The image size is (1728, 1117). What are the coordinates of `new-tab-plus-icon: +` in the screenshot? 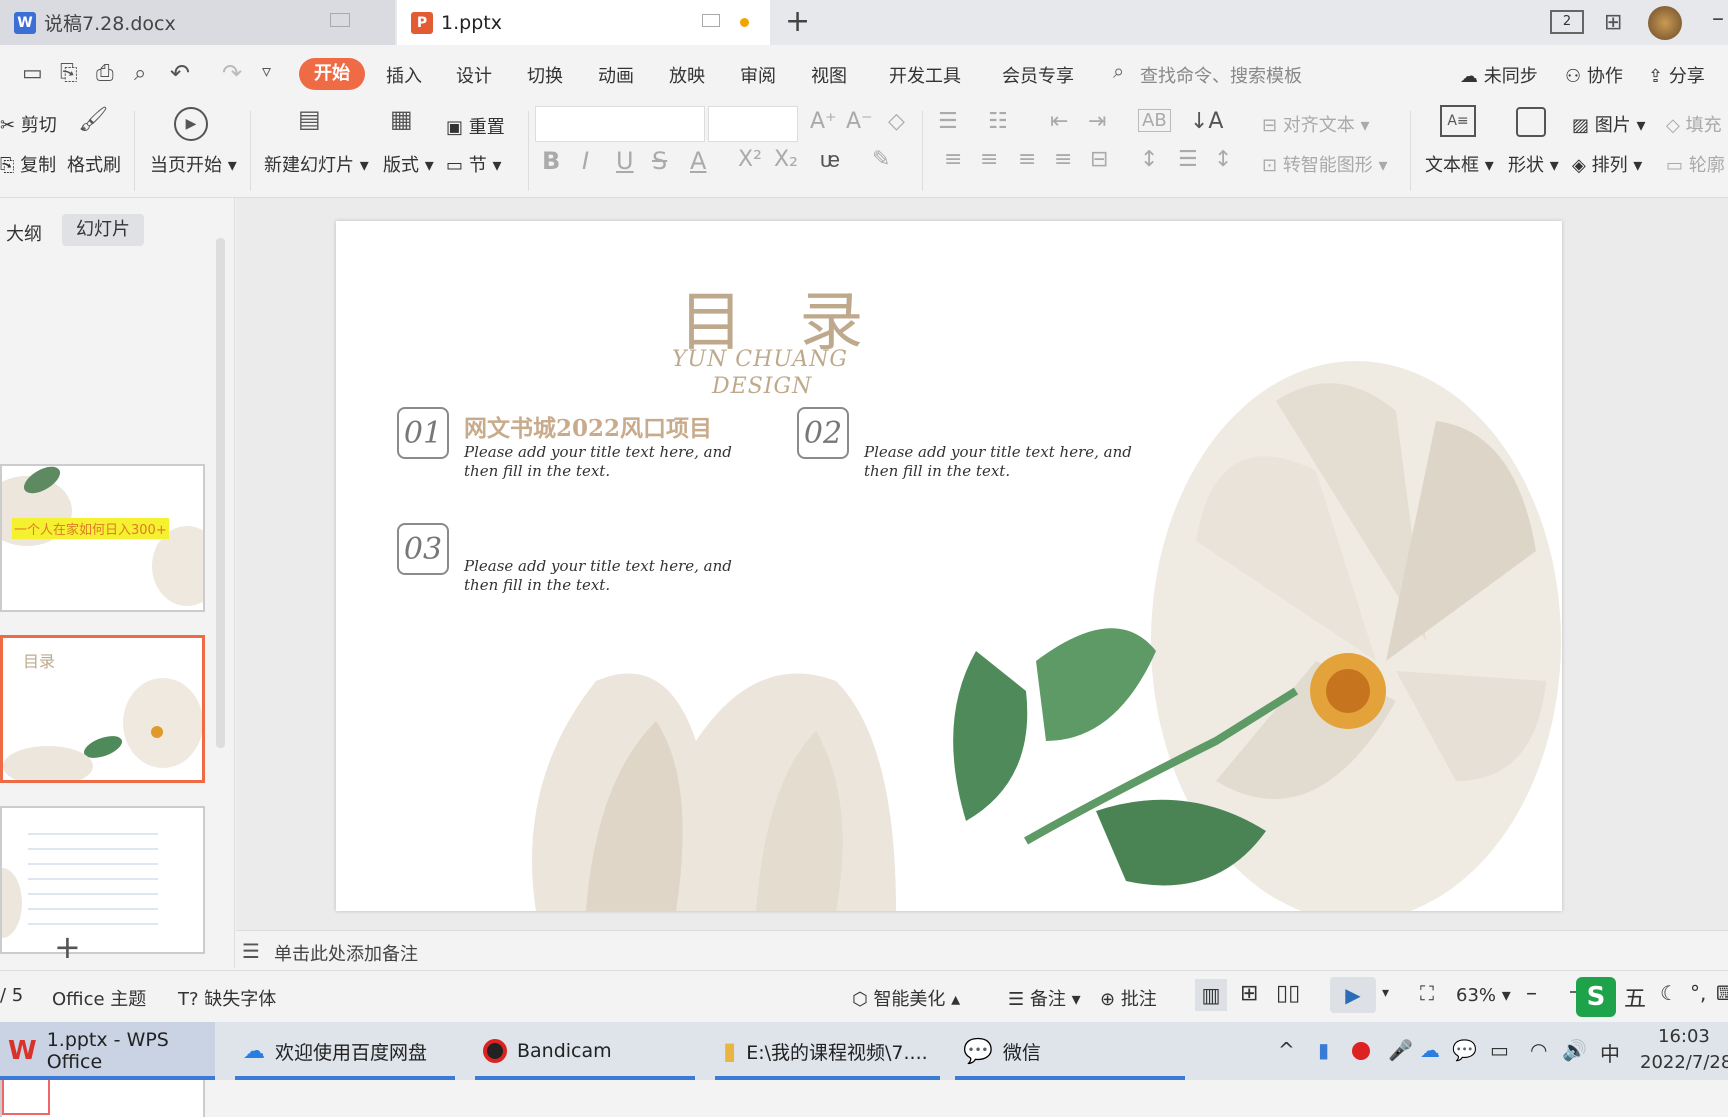 It's located at (797, 21).